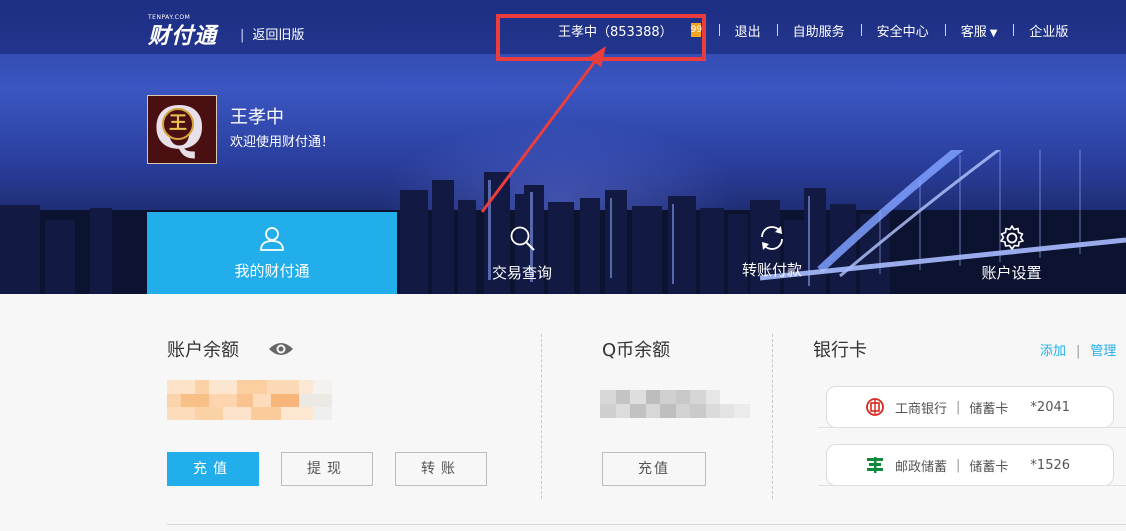  I want to click on tab-label: 我的财付通, so click(272, 271).